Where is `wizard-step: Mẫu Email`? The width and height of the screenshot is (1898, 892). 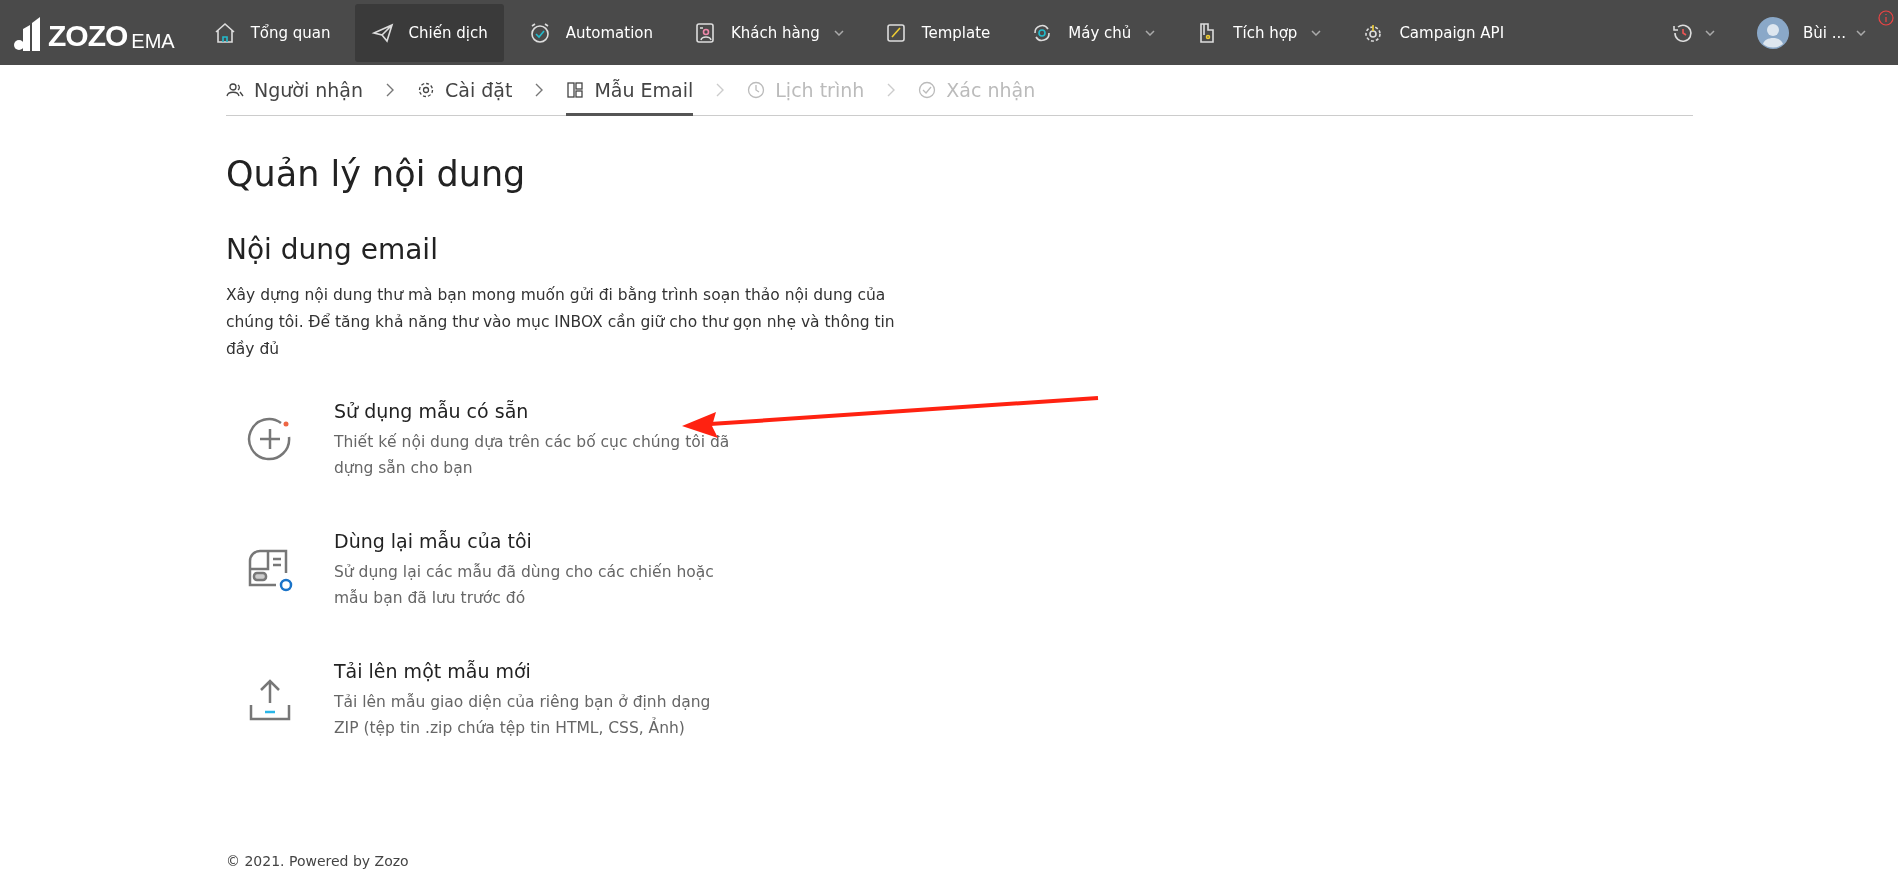
wizard-step: Mẫu Email is located at coordinates (630, 90).